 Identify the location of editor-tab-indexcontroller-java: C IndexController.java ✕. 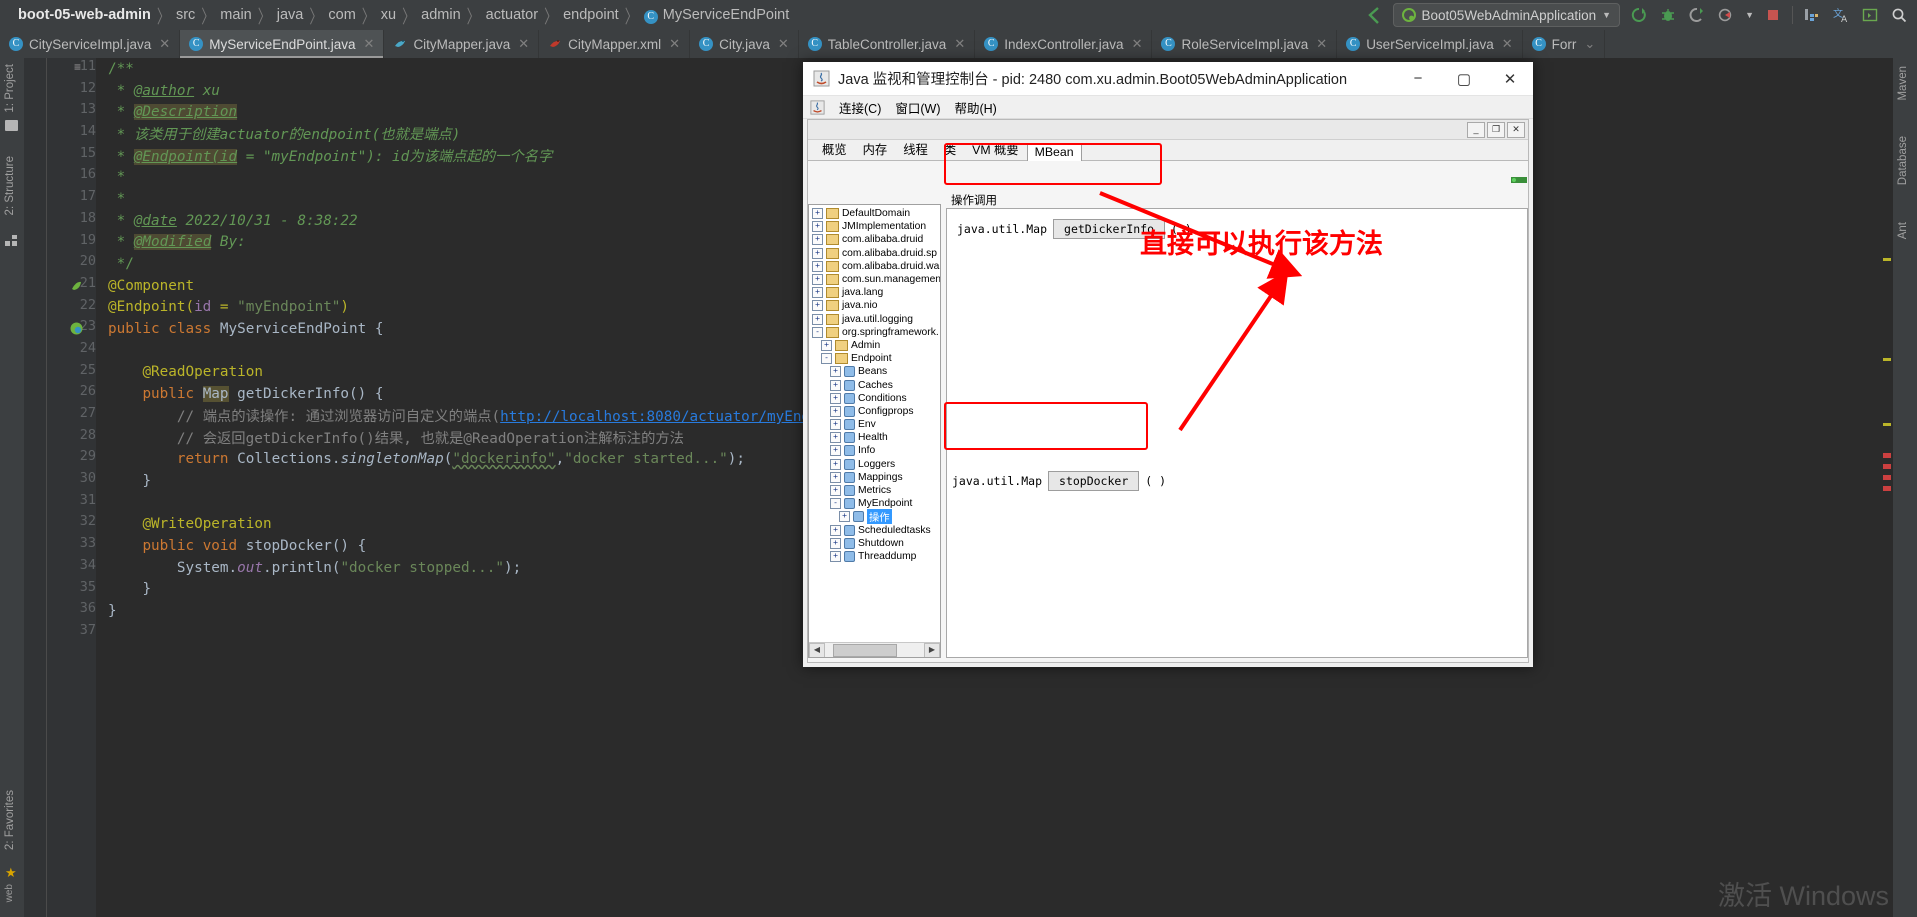
(1064, 44).